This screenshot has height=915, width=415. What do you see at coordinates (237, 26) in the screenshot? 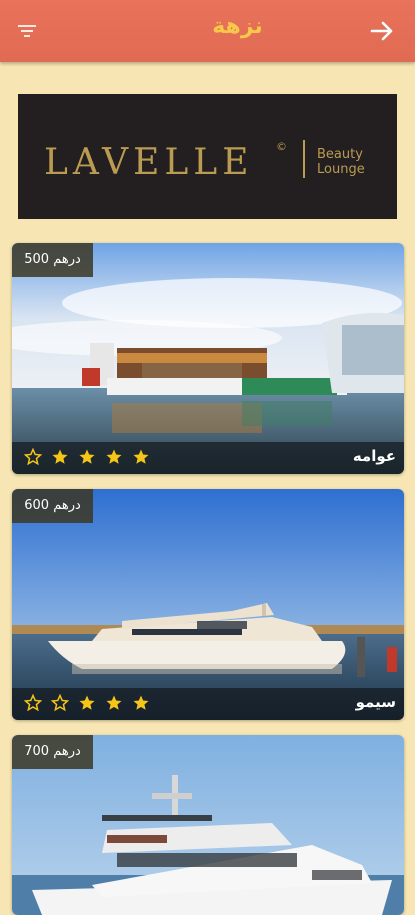
I see `page-title: نزهة` at bounding box center [237, 26].